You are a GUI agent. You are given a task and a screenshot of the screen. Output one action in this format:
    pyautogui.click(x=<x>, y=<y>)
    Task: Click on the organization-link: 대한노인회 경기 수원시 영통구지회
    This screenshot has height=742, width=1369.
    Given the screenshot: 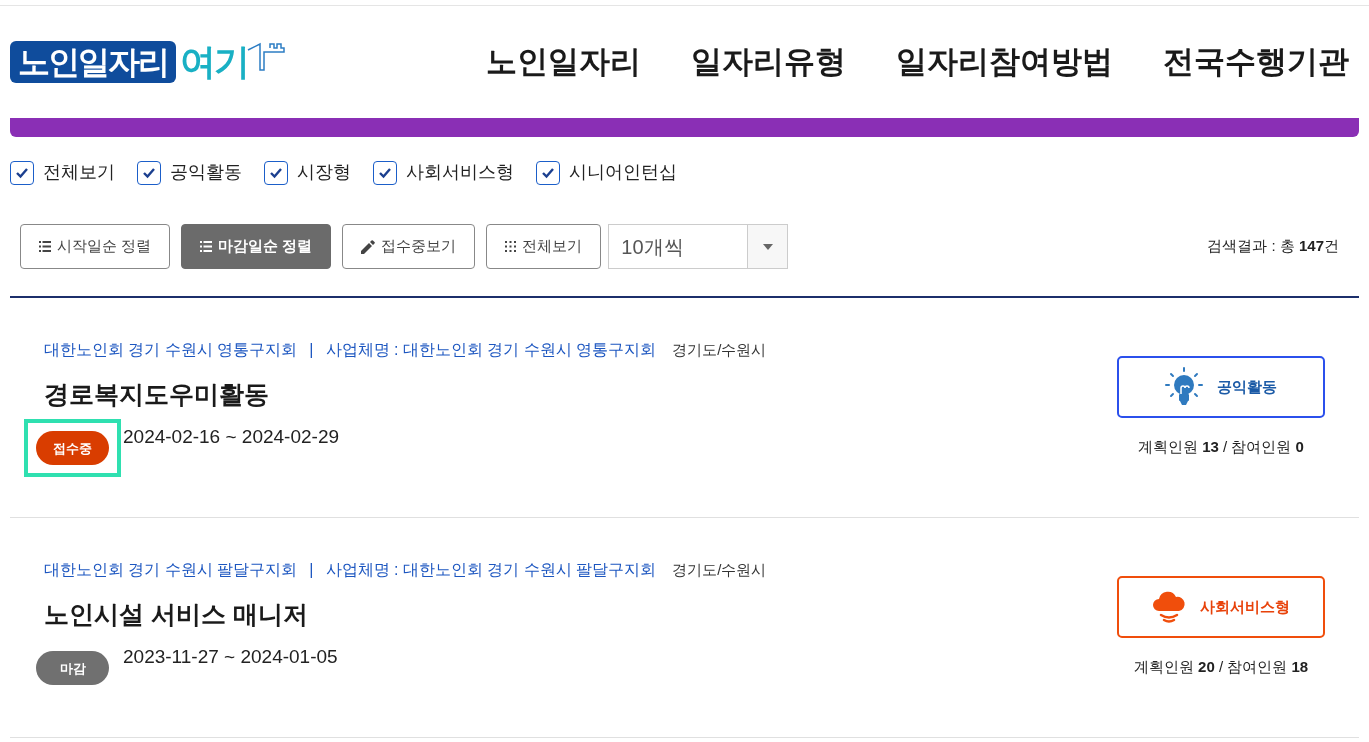 What is the action you would take?
    pyautogui.click(x=171, y=349)
    